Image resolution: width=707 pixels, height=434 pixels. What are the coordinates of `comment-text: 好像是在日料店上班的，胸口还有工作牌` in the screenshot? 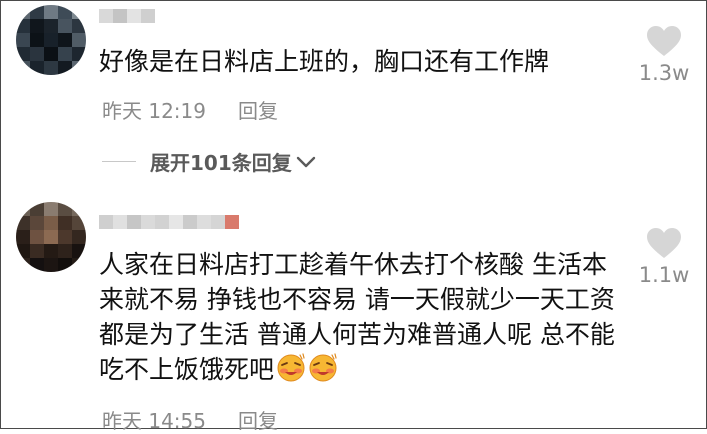 It's located at (324, 61).